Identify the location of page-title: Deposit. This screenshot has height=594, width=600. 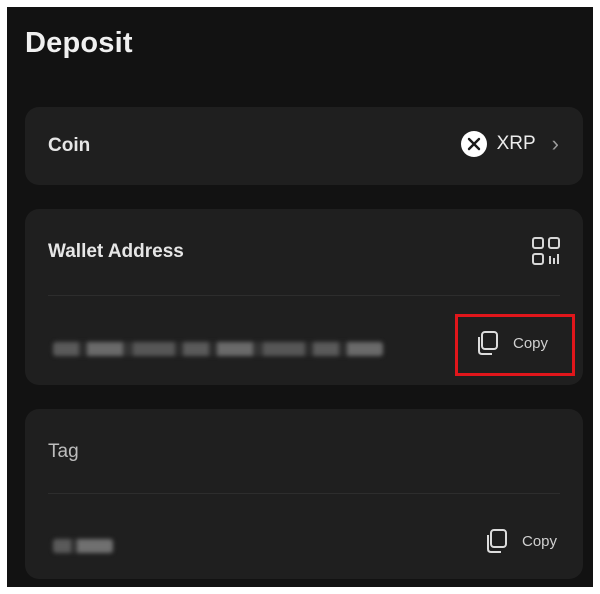
(79, 43).